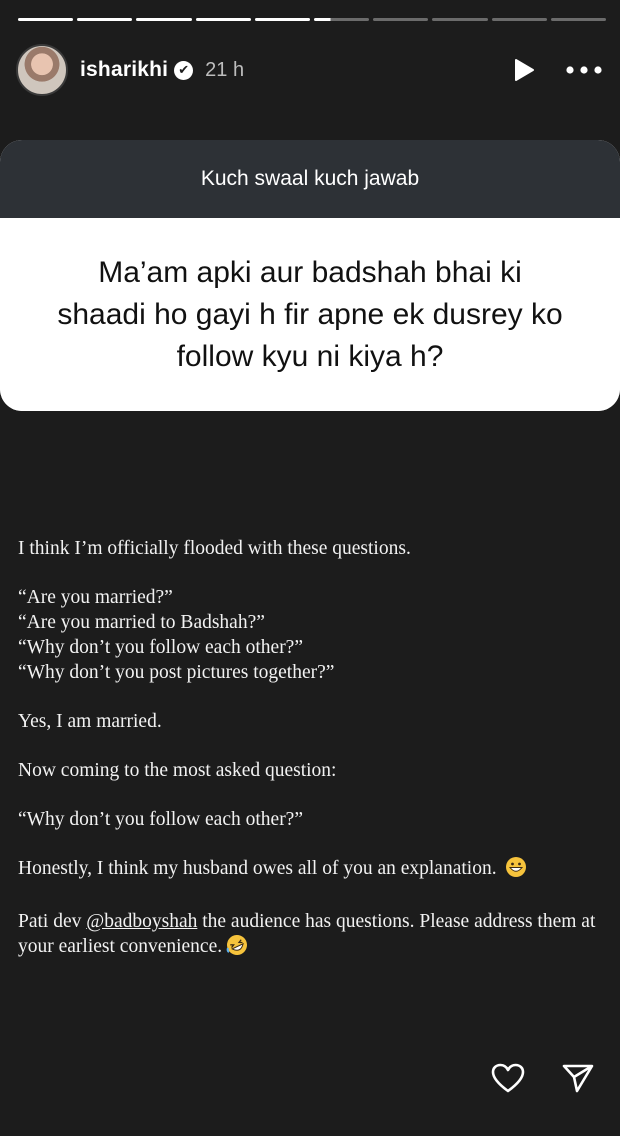  Describe the element at coordinates (310, 179) in the screenshot. I see `question-sticker-title: Kuch swaal kuch jawab` at that location.